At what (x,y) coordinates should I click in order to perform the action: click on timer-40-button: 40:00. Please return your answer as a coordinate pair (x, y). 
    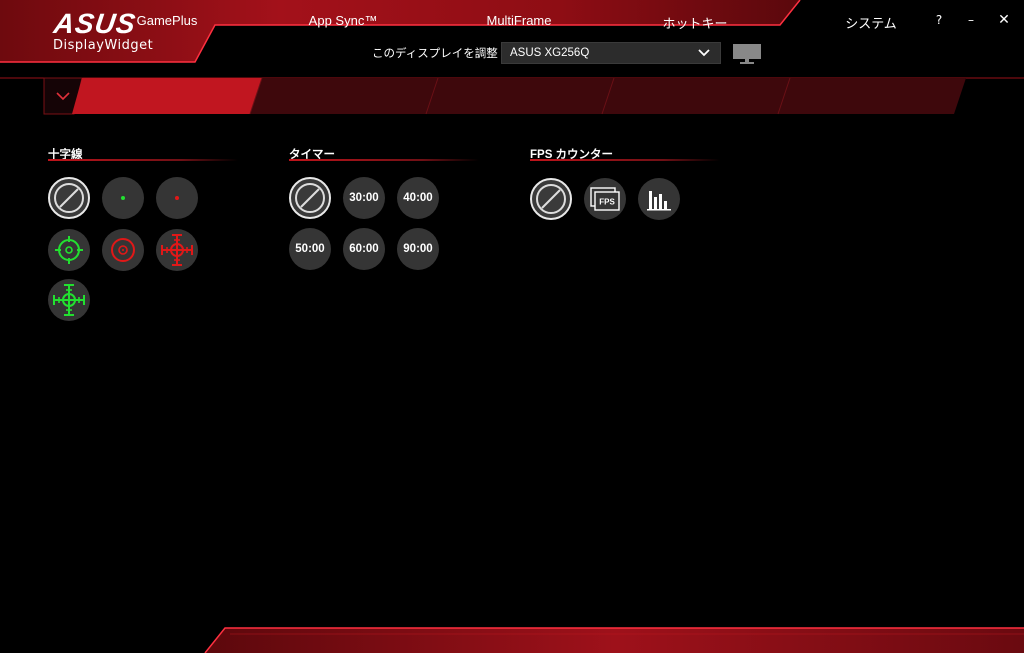
    Looking at the image, I should click on (418, 198).